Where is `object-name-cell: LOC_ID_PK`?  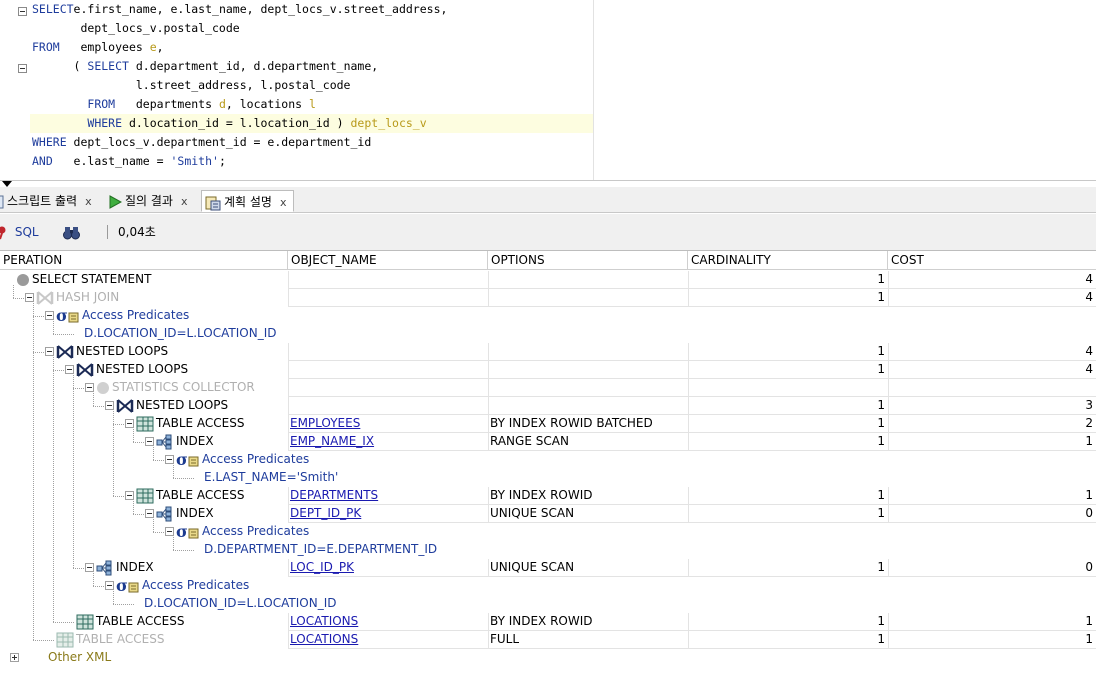
object-name-cell: LOC_ID_PK is located at coordinates (388, 568).